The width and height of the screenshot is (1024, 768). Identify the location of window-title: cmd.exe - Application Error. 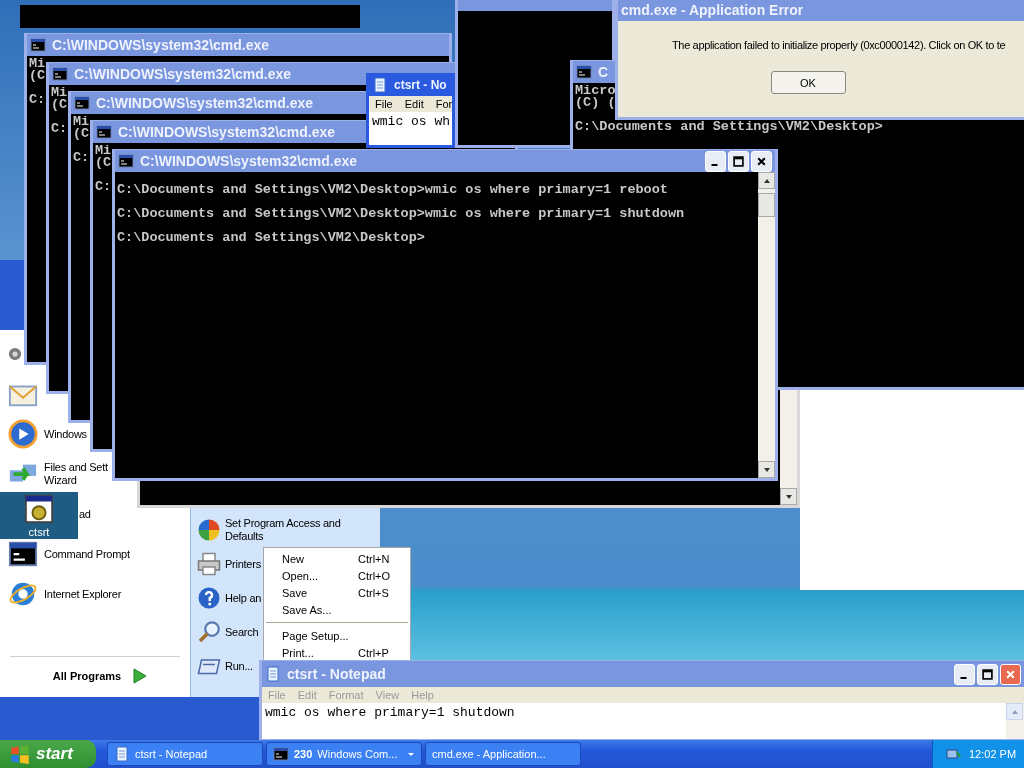
(712, 10).